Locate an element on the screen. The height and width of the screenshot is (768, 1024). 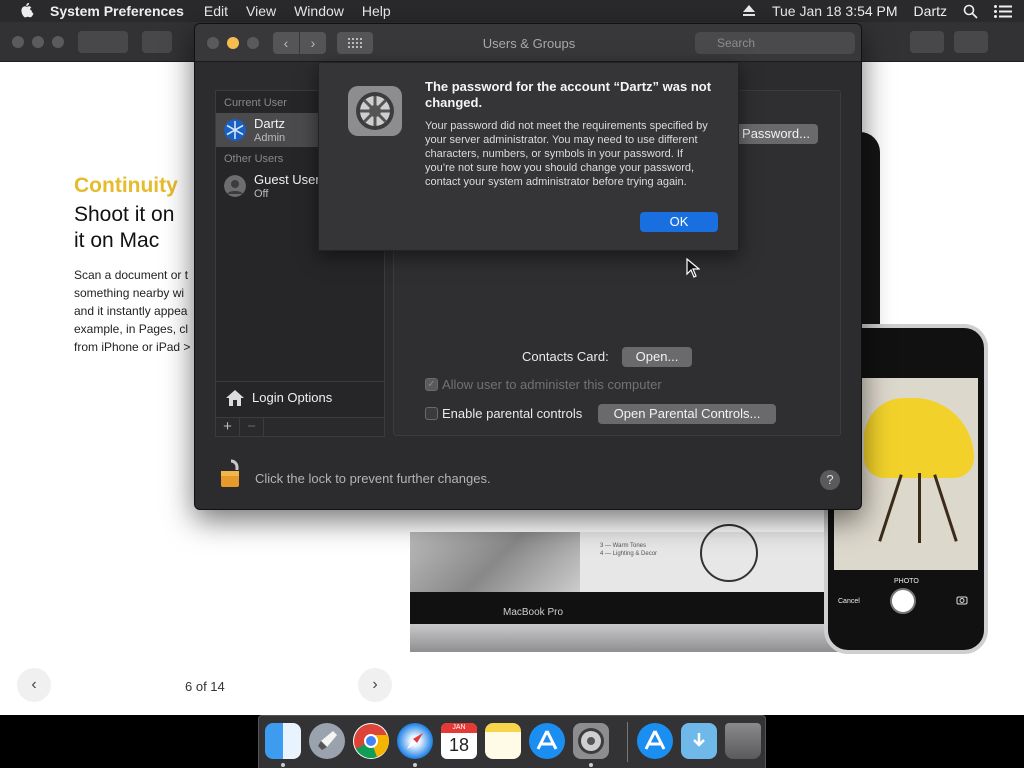
book-paragraph-line: from iPhone or iPad > is located at coordinates (137, 347).